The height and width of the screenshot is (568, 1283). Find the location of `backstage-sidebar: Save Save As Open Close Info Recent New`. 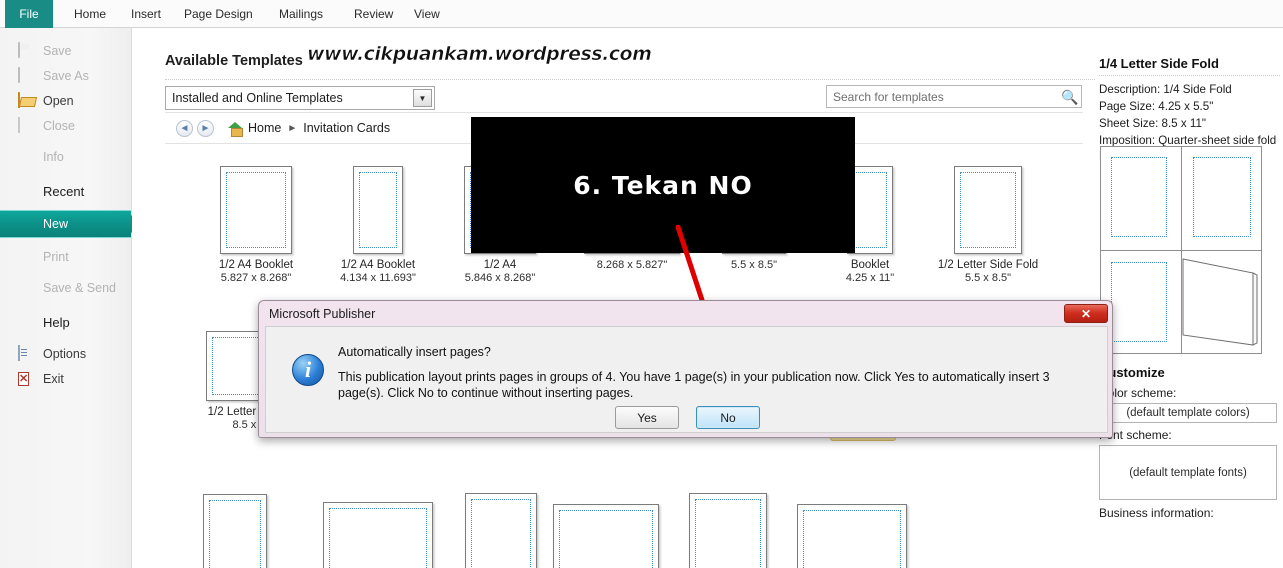

backstage-sidebar: Save Save As Open Close Info Recent New is located at coordinates (70, 298).